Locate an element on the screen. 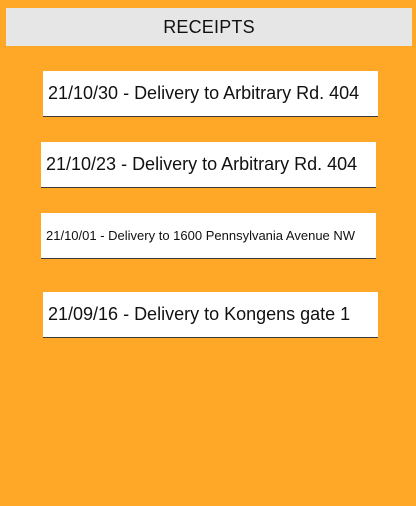 The image size is (416, 506). page-title: RECEIPTS is located at coordinates (209, 26).